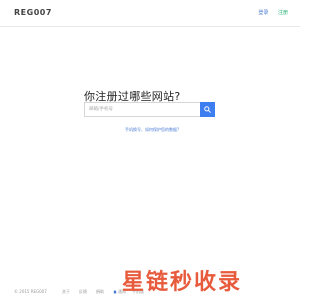  I want to click on search-button, so click(207, 109).